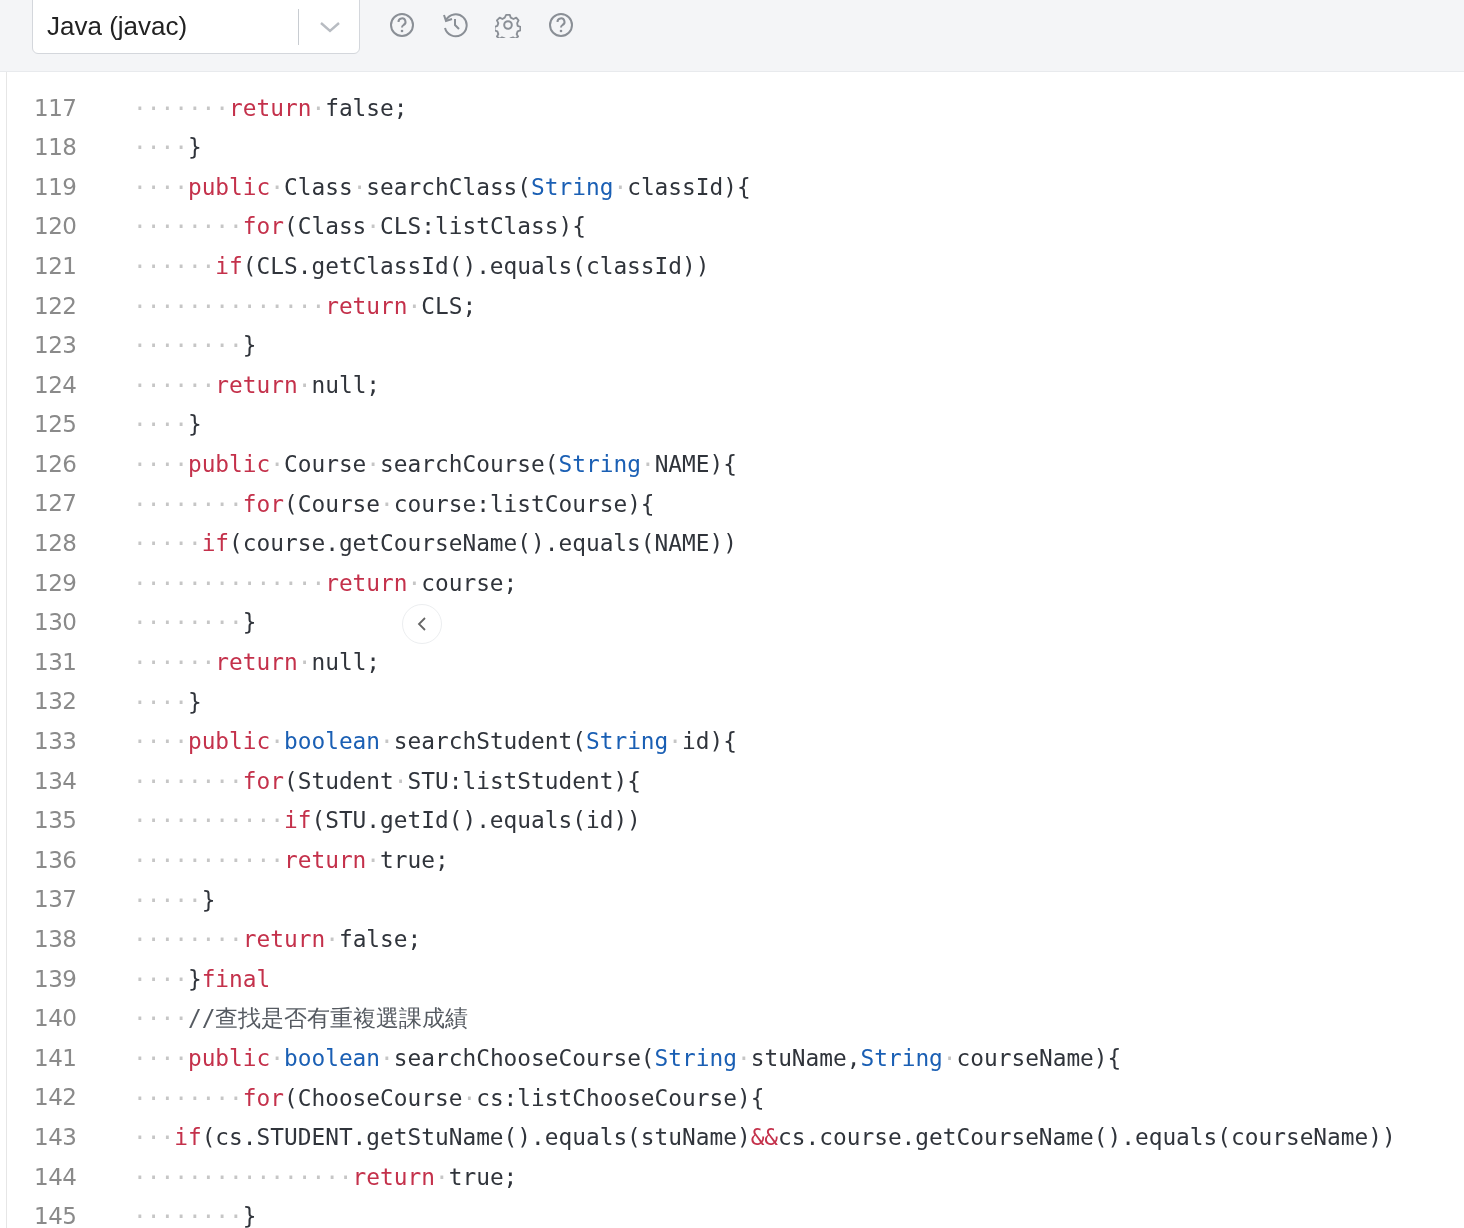  I want to click on code-line: ···········return·true;, so click(291, 860).